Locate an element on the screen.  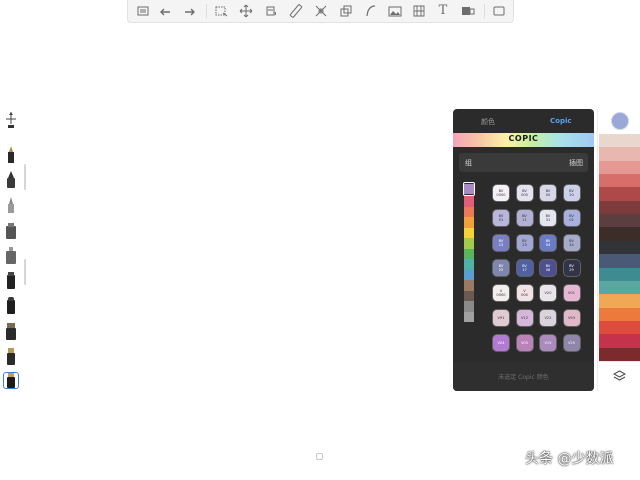
copic-swatch: BV 23 is located at coordinates (524, 243).